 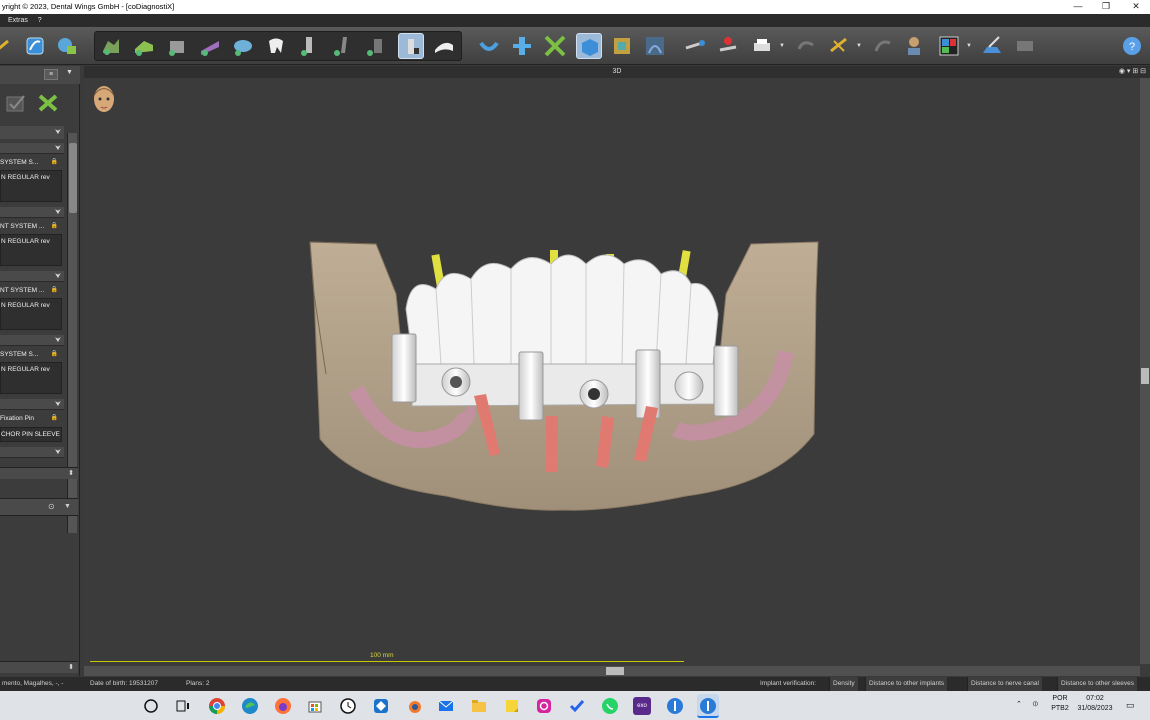 I want to click on notifications-icon: ▭, so click(x=1130, y=705).